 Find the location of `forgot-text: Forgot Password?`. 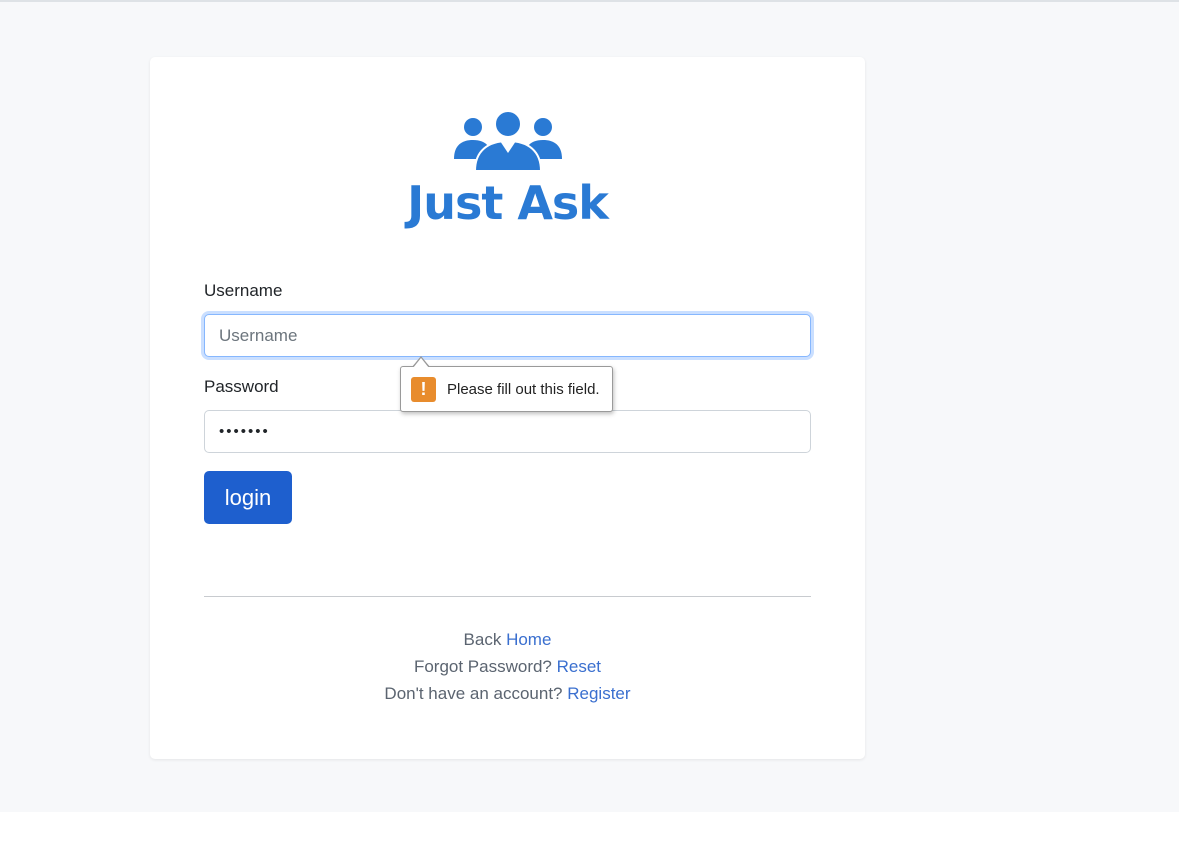

forgot-text: Forgot Password? is located at coordinates (482, 666).